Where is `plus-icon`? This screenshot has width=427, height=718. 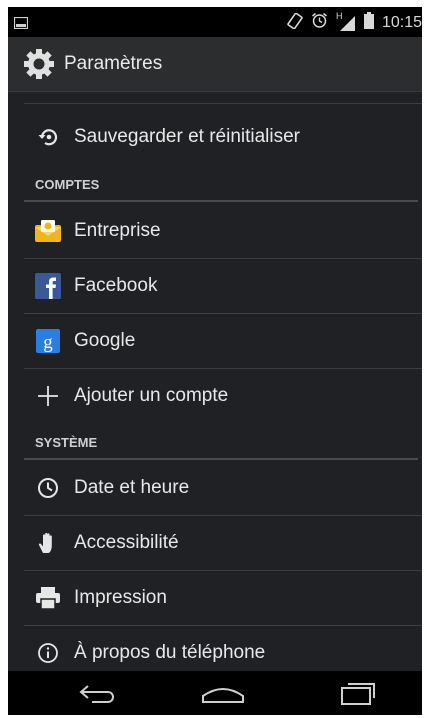 plus-icon is located at coordinates (48, 396).